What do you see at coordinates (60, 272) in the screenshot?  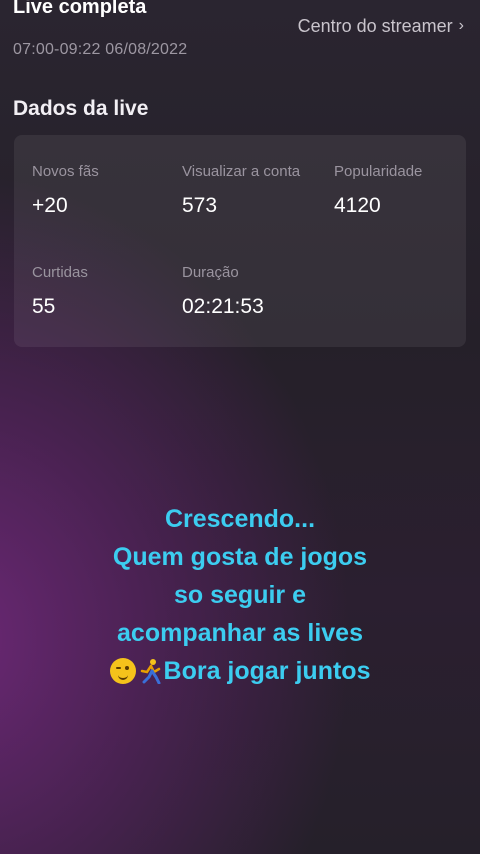 I see `stat-label: Curtidas` at bounding box center [60, 272].